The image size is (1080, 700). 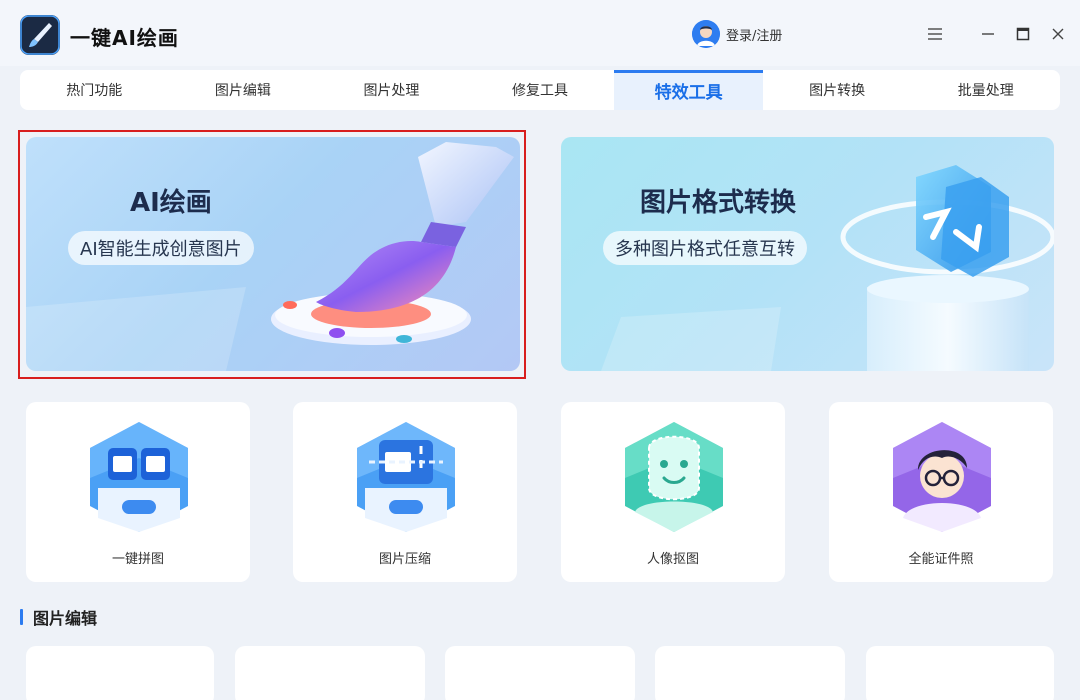 What do you see at coordinates (137, 559) in the screenshot?
I see `feature-label: 一键拼图` at bounding box center [137, 559].